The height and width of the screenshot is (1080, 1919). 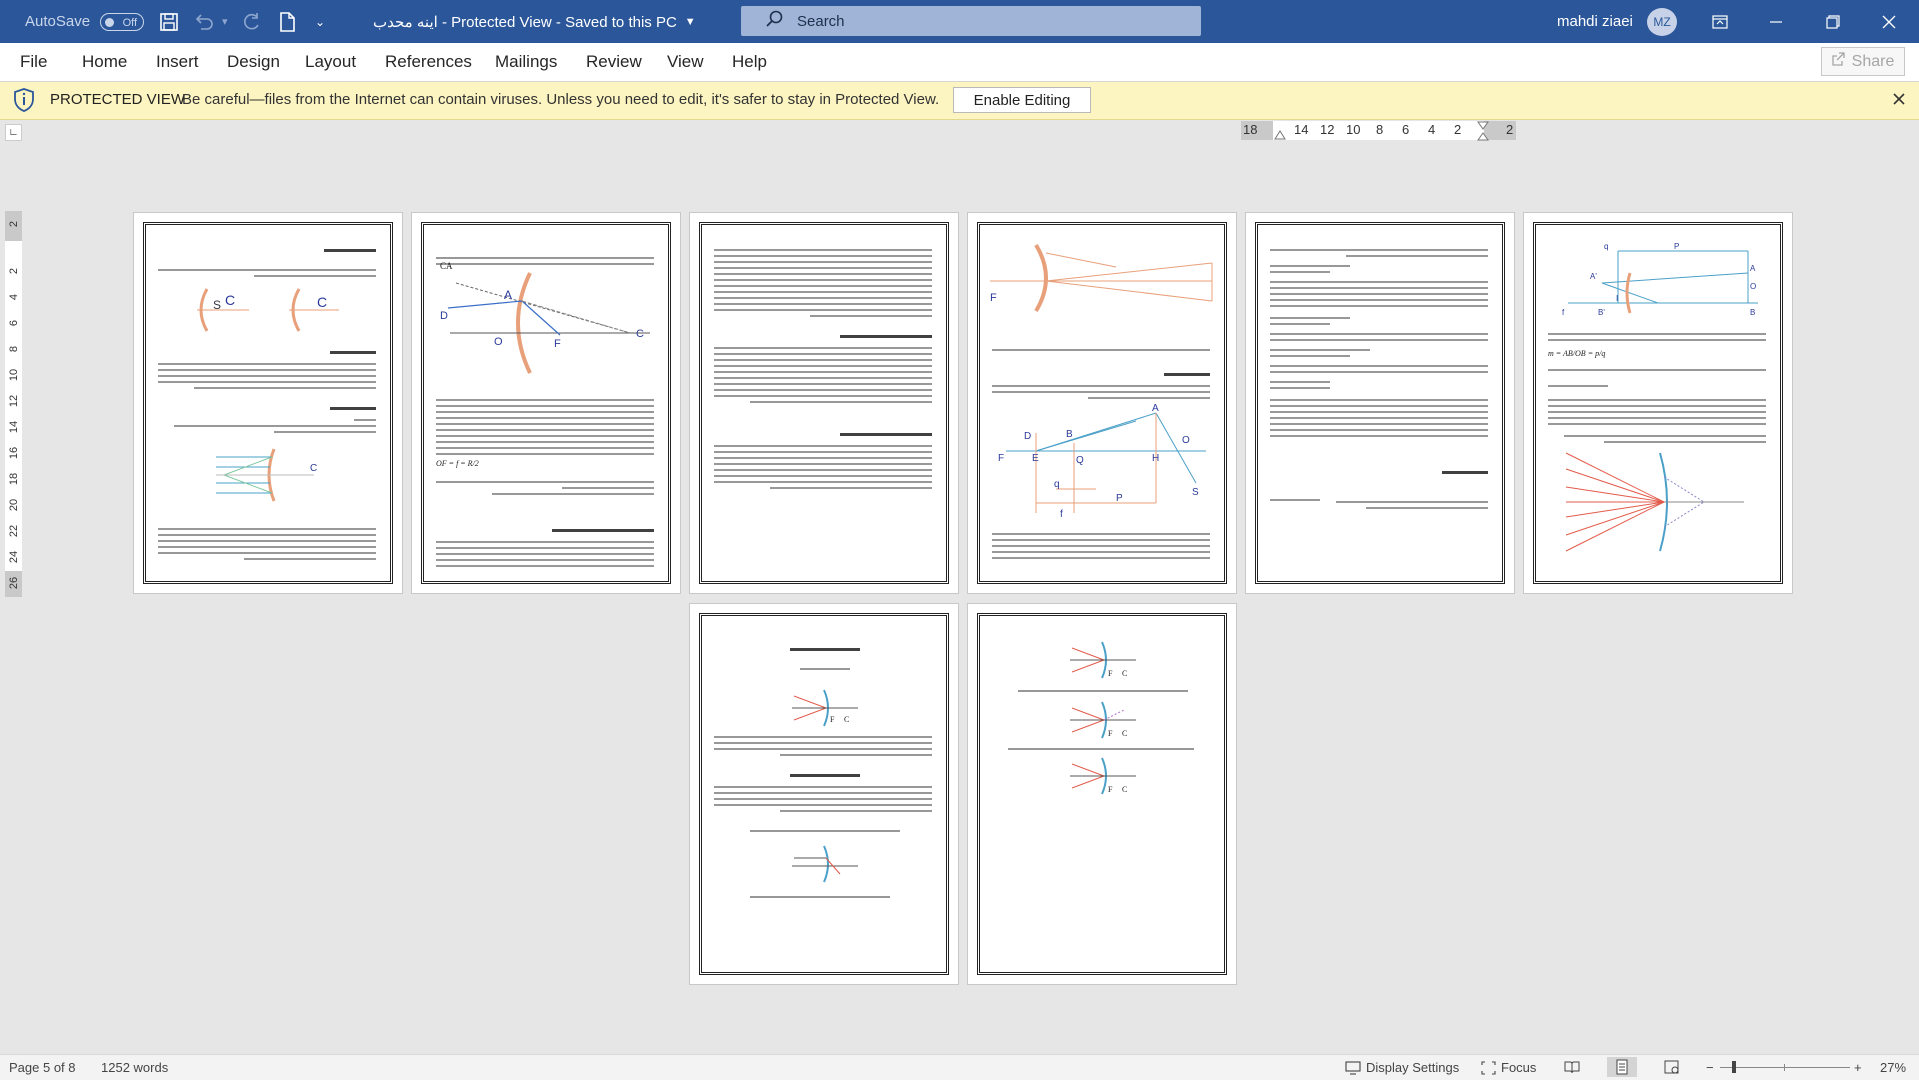 What do you see at coordinates (1595, 21) in the screenshot?
I see `user-name: mahdi ziaei` at bounding box center [1595, 21].